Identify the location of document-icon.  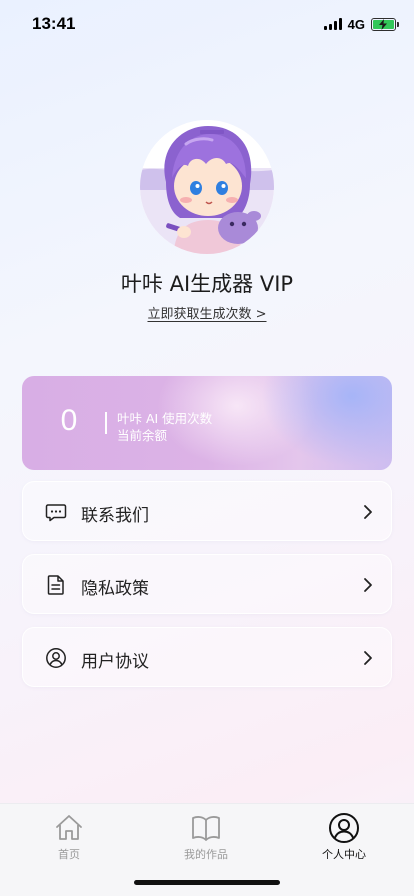
(55, 585).